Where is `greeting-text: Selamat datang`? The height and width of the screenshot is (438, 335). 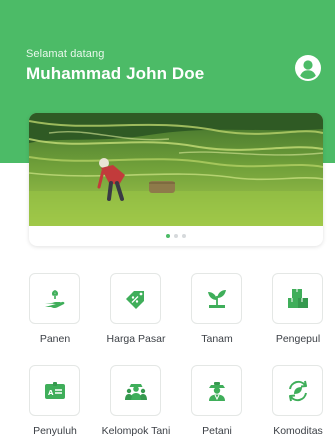
greeting-text: Selamat datang is located at coordinates (65, 54).